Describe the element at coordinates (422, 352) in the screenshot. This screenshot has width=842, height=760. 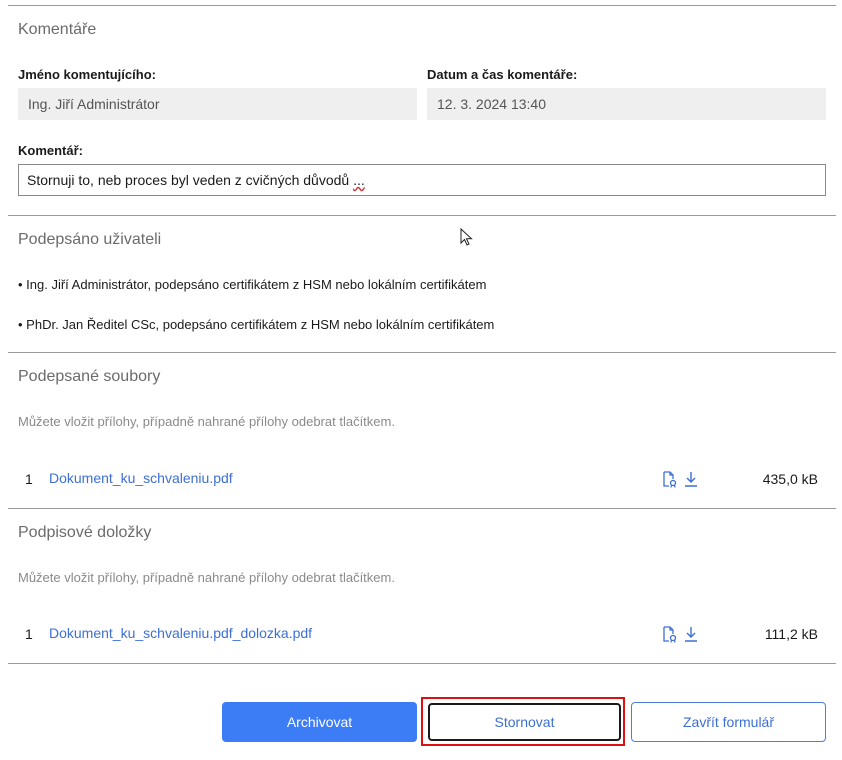
I see `divider-signed-files` at that location.